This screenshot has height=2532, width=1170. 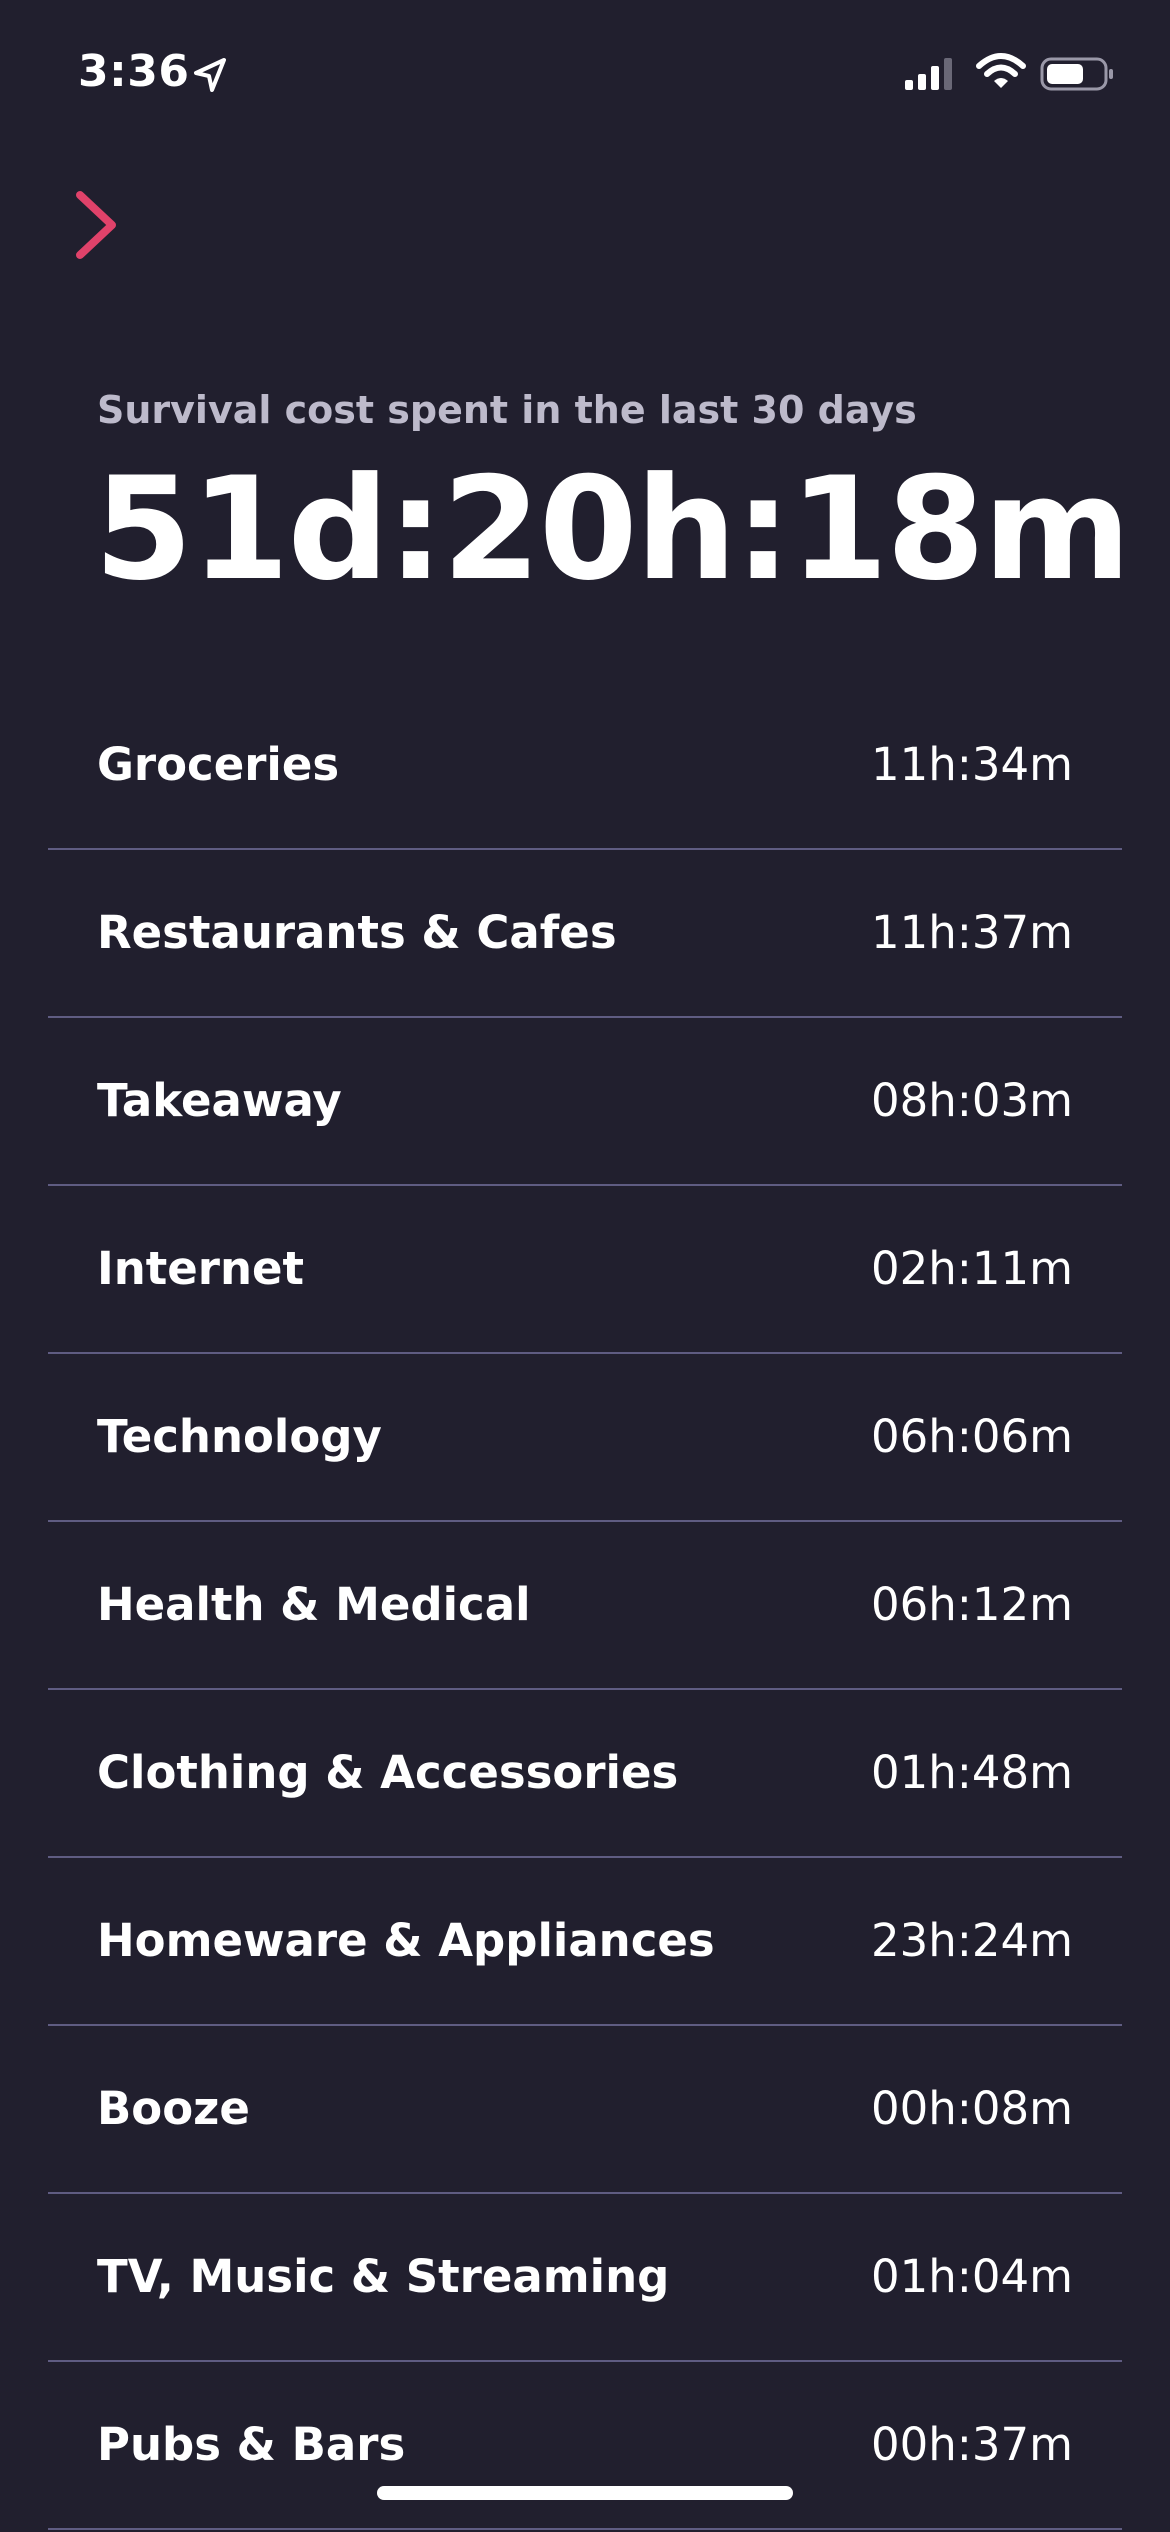 What do you see at coordinates (971, 1436) in the screenshot?
I see `category-value: 06h:06m` at bounding box center [971, 1436].